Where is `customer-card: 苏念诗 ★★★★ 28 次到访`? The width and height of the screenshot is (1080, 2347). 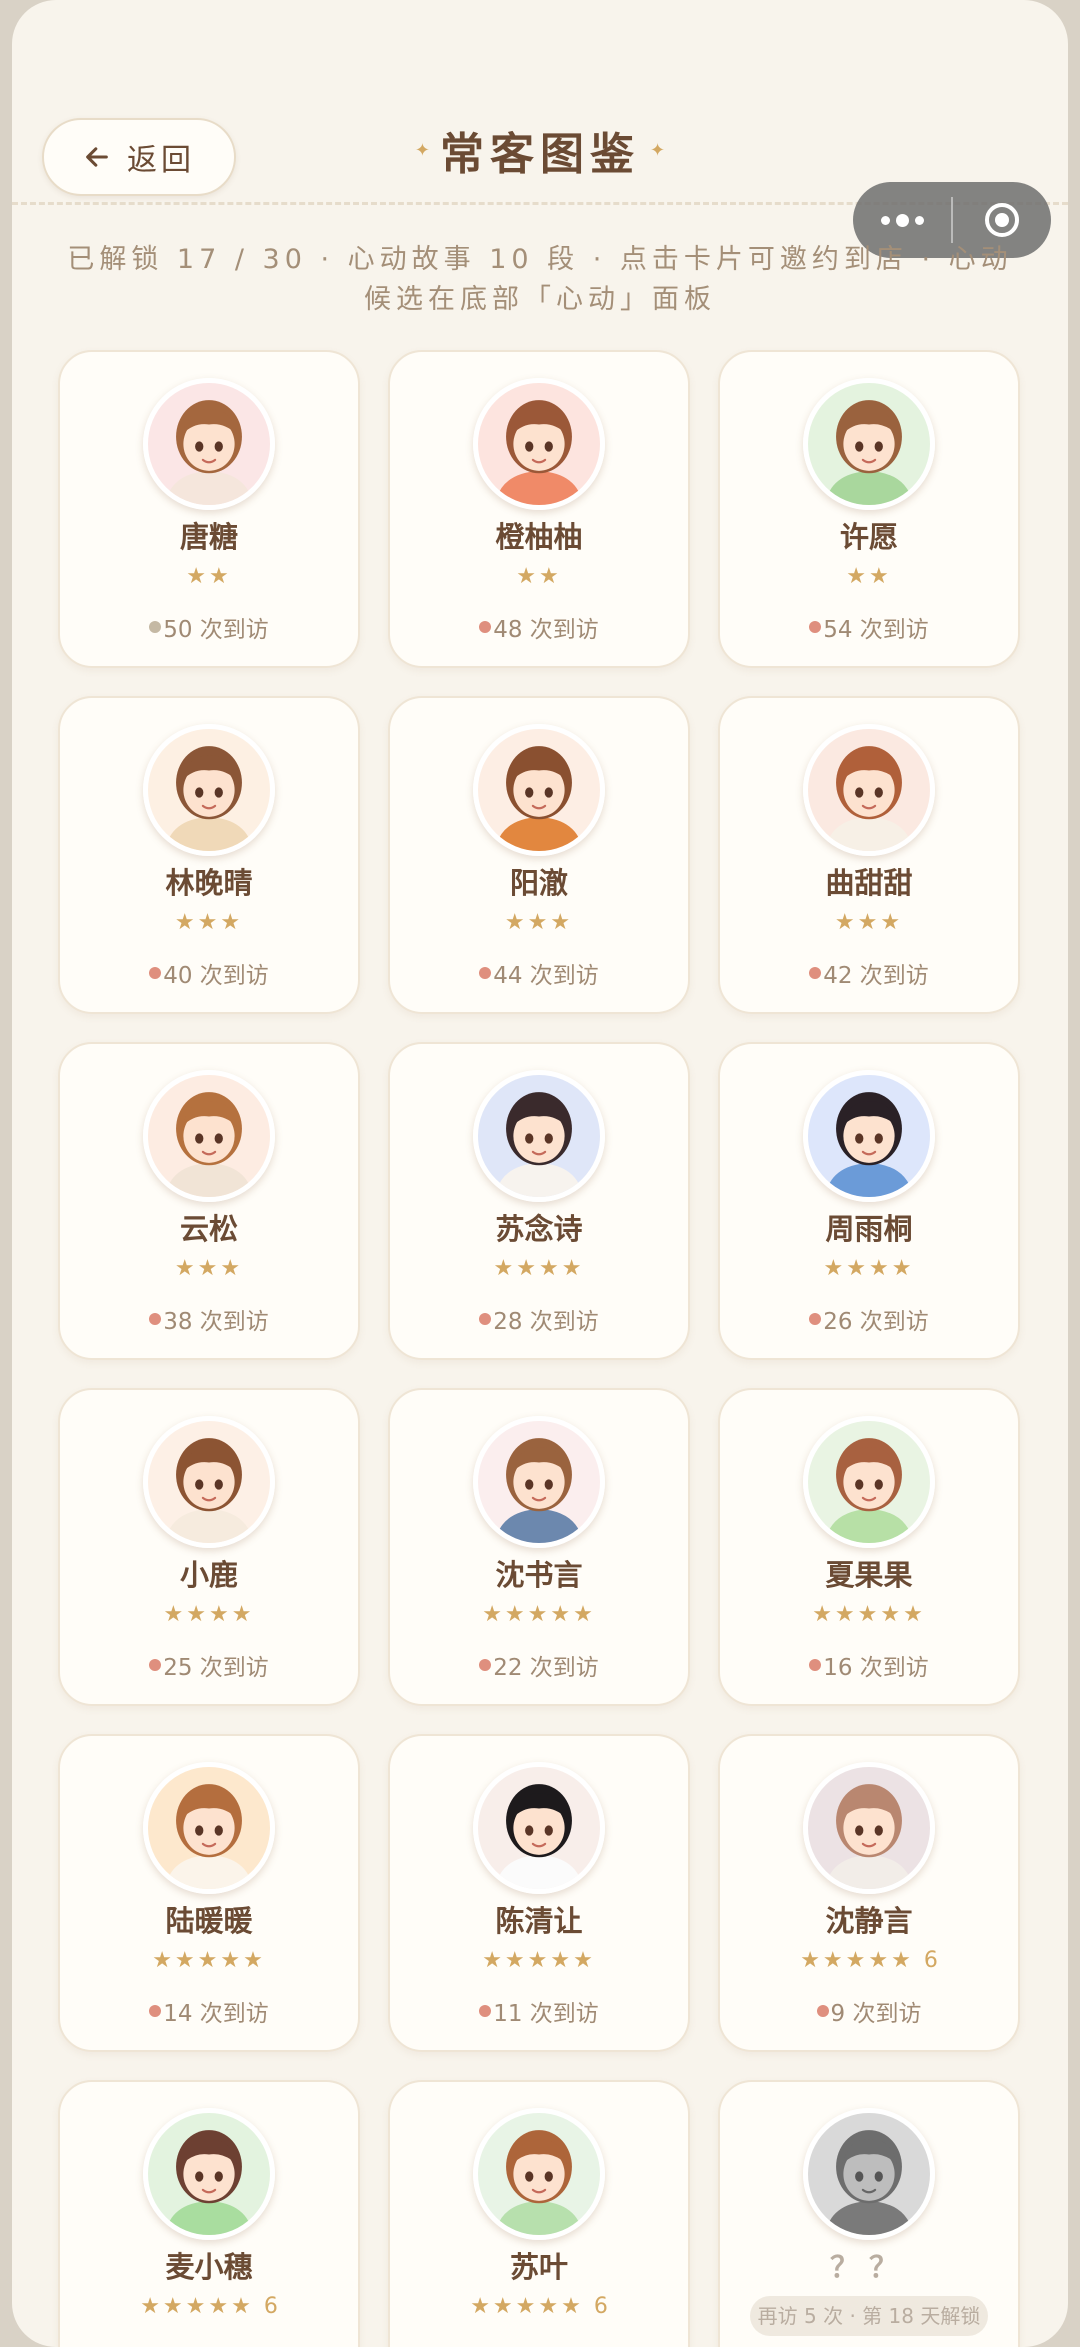 customer-card: 苏念诗 ★★★★ 28 次到访 is located at coordinates (539, 1201).